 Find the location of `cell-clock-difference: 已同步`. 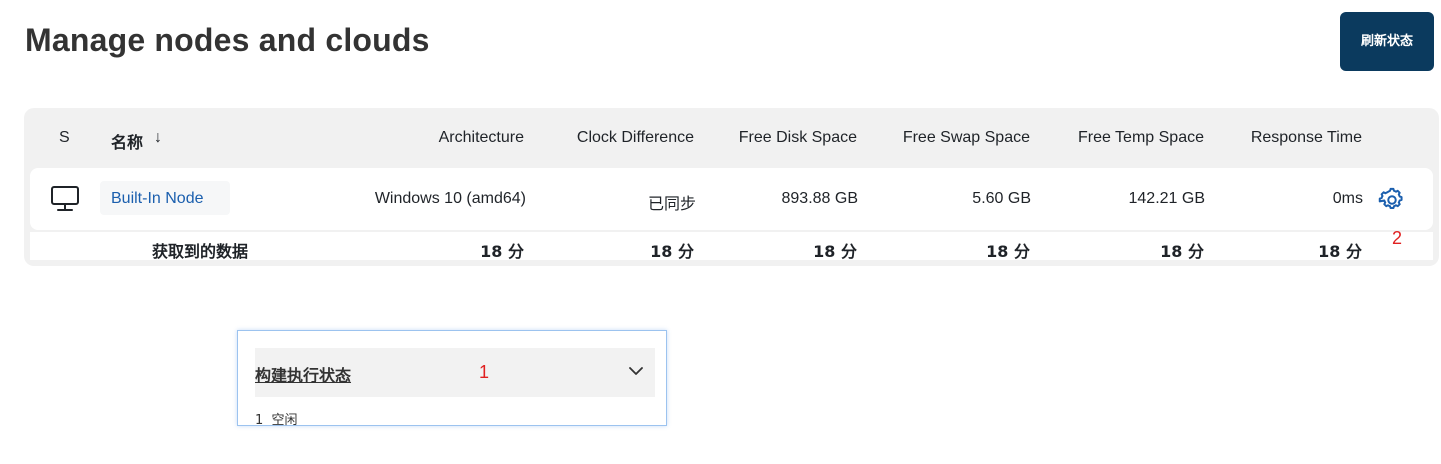

cell-clock-difference: 已同步 is located at coordinates (671, 203).